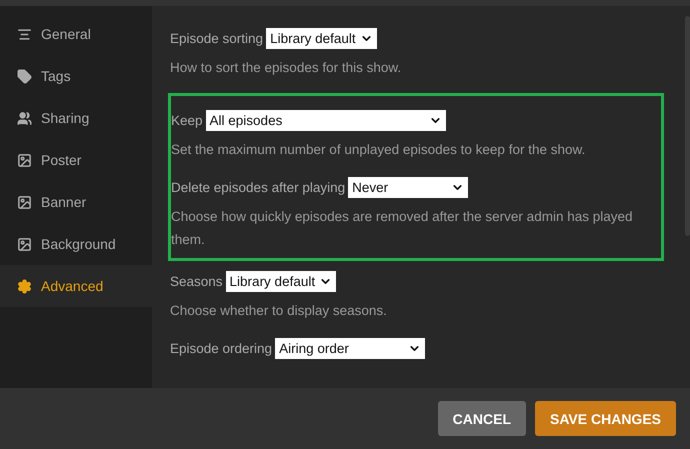  I want to click on setting-label: Episode ordering, so click(221, 348).